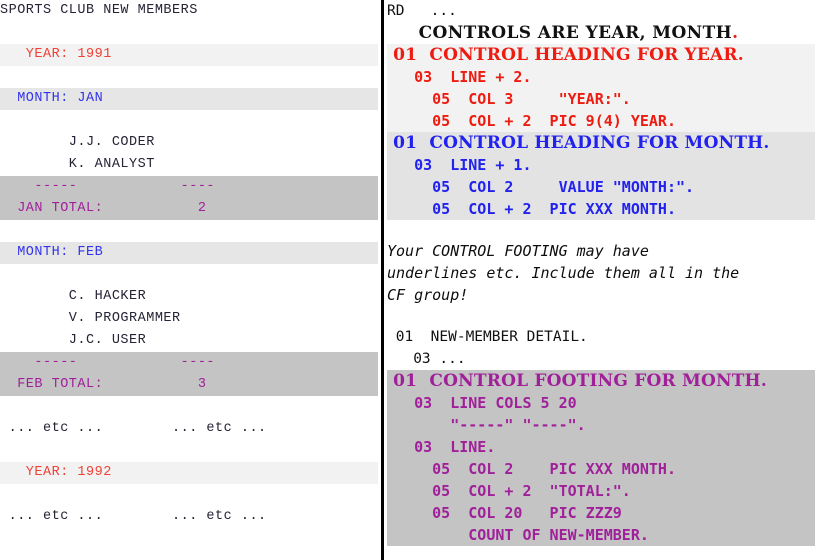  I want to click on report-line-rule-jan: ----- ----, so click(189, 187).